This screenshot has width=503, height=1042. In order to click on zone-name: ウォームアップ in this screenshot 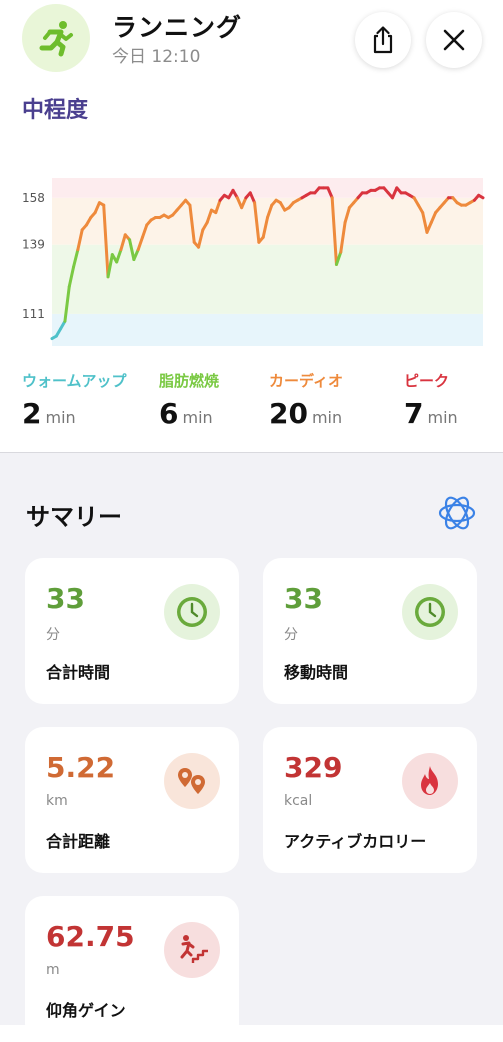, I will do `click(74, 381)`.